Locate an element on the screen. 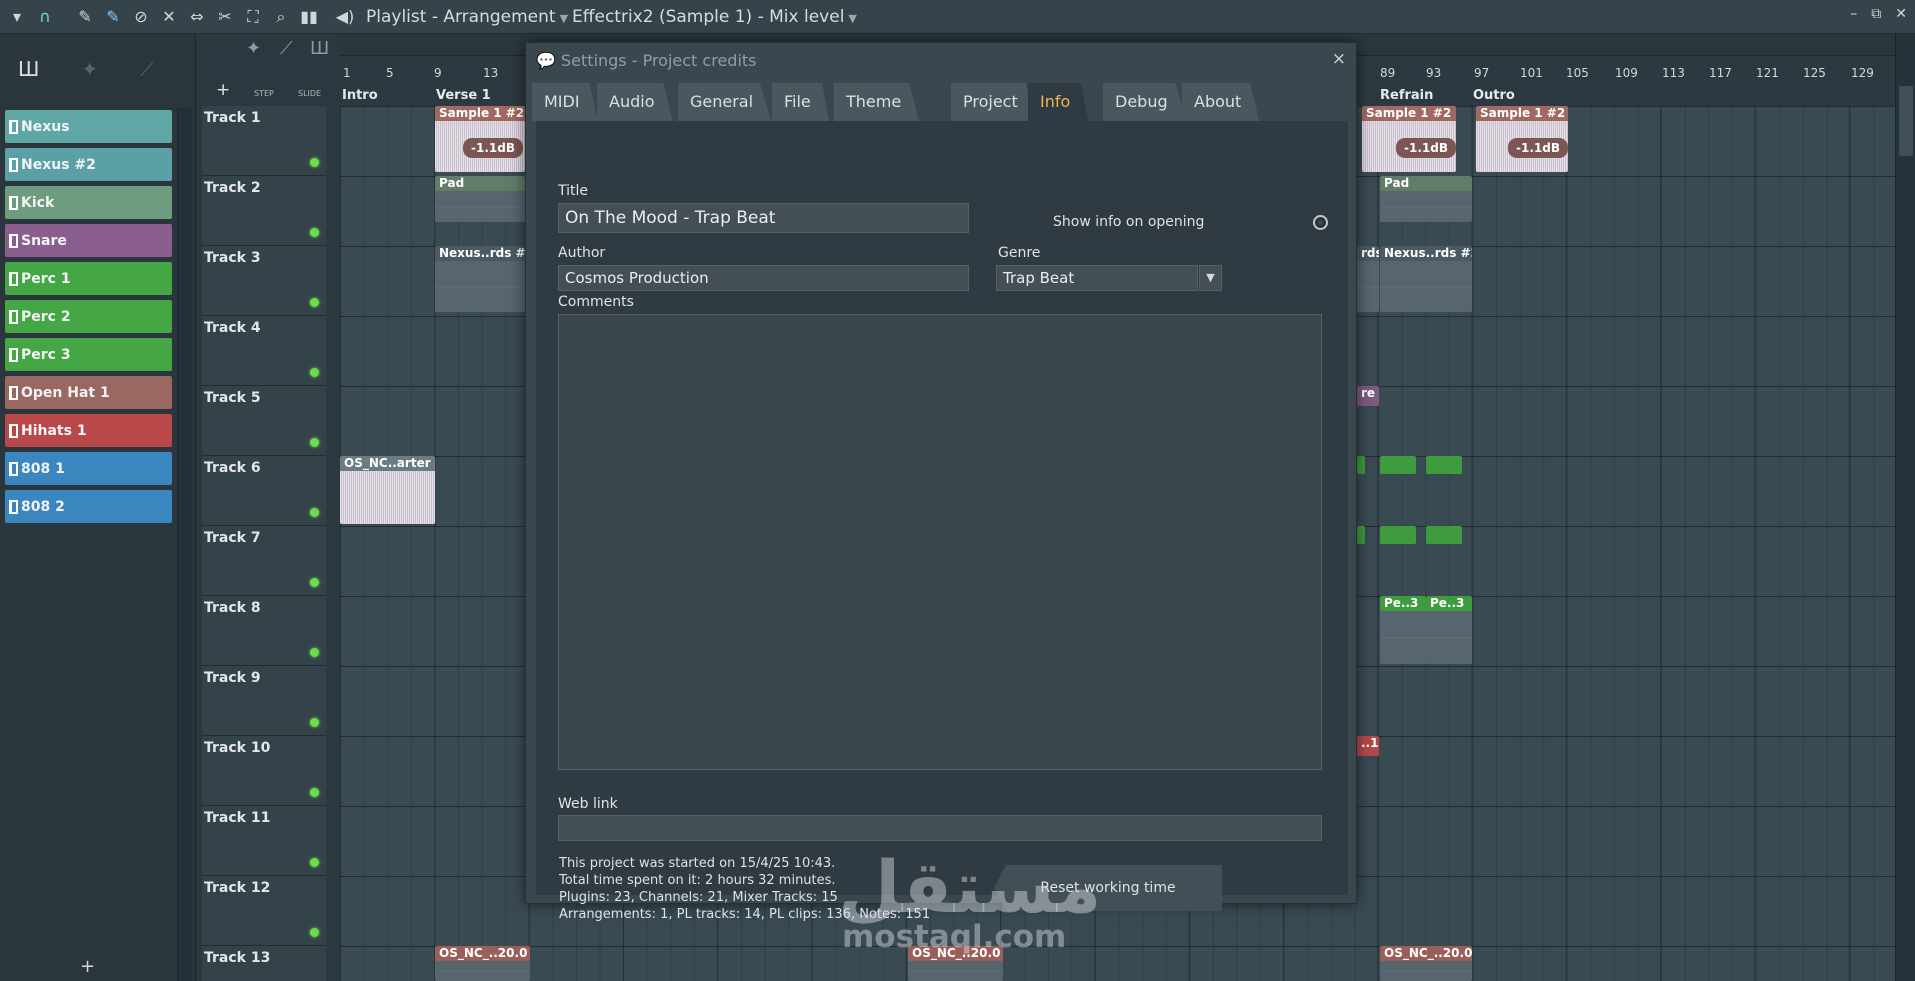 This screenshot has width=1915, height=981. track-header: Track 6 is located at coordinates (264, 491).